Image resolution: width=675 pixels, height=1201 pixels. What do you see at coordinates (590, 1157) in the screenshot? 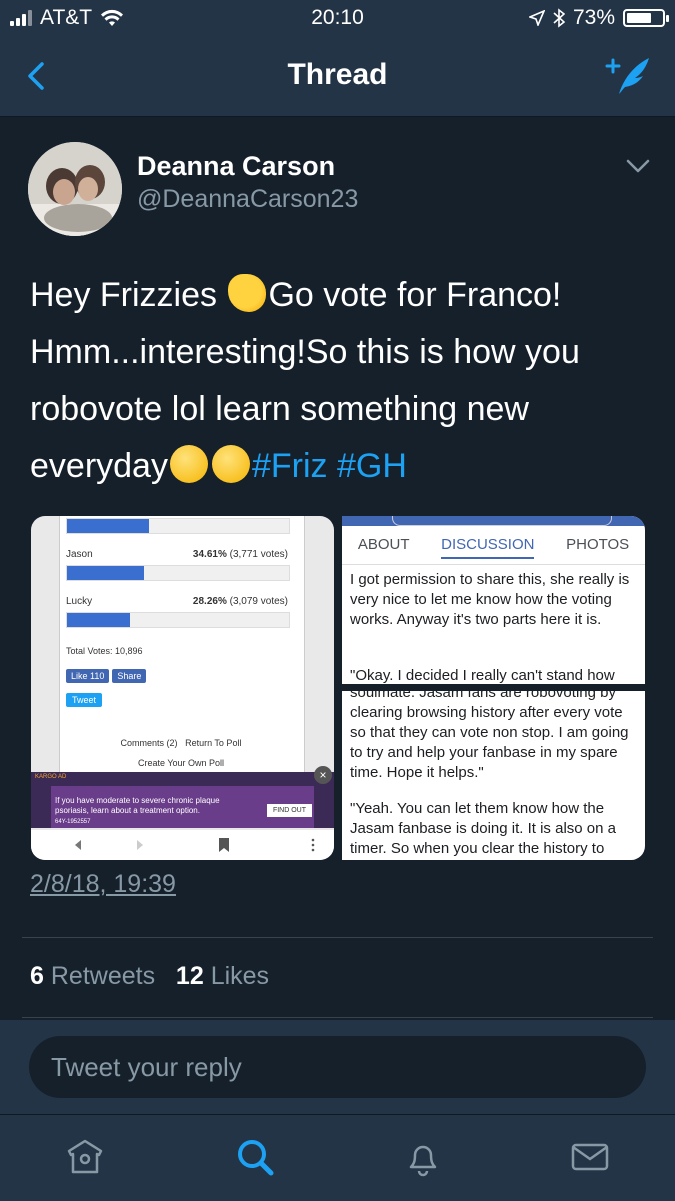
I see `messages-icon` at bounding box center [590, 1157].